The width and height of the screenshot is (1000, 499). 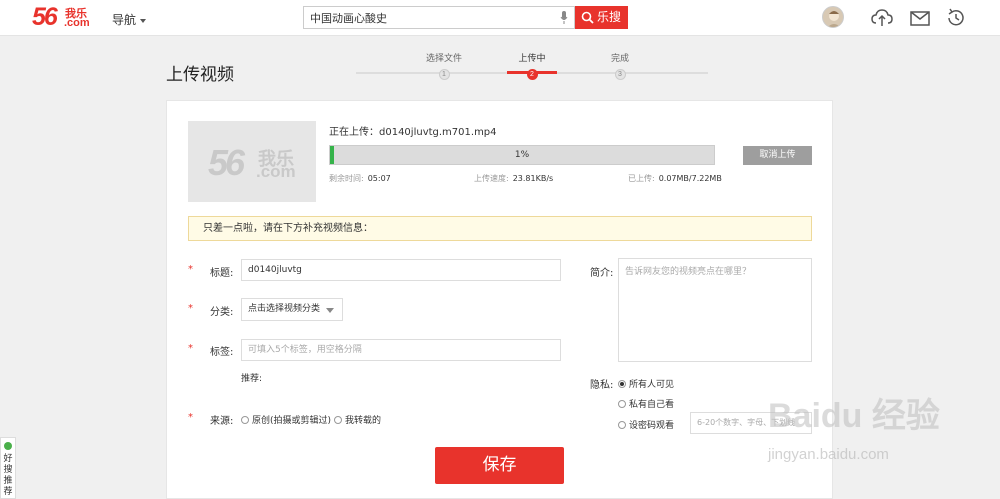 What do you see at coordinates (413, 132) in the screenshot?
I see `uploading-filename: 正在上传：d0140jluvtg.m701.mp4` at bounding box center [413, 132].